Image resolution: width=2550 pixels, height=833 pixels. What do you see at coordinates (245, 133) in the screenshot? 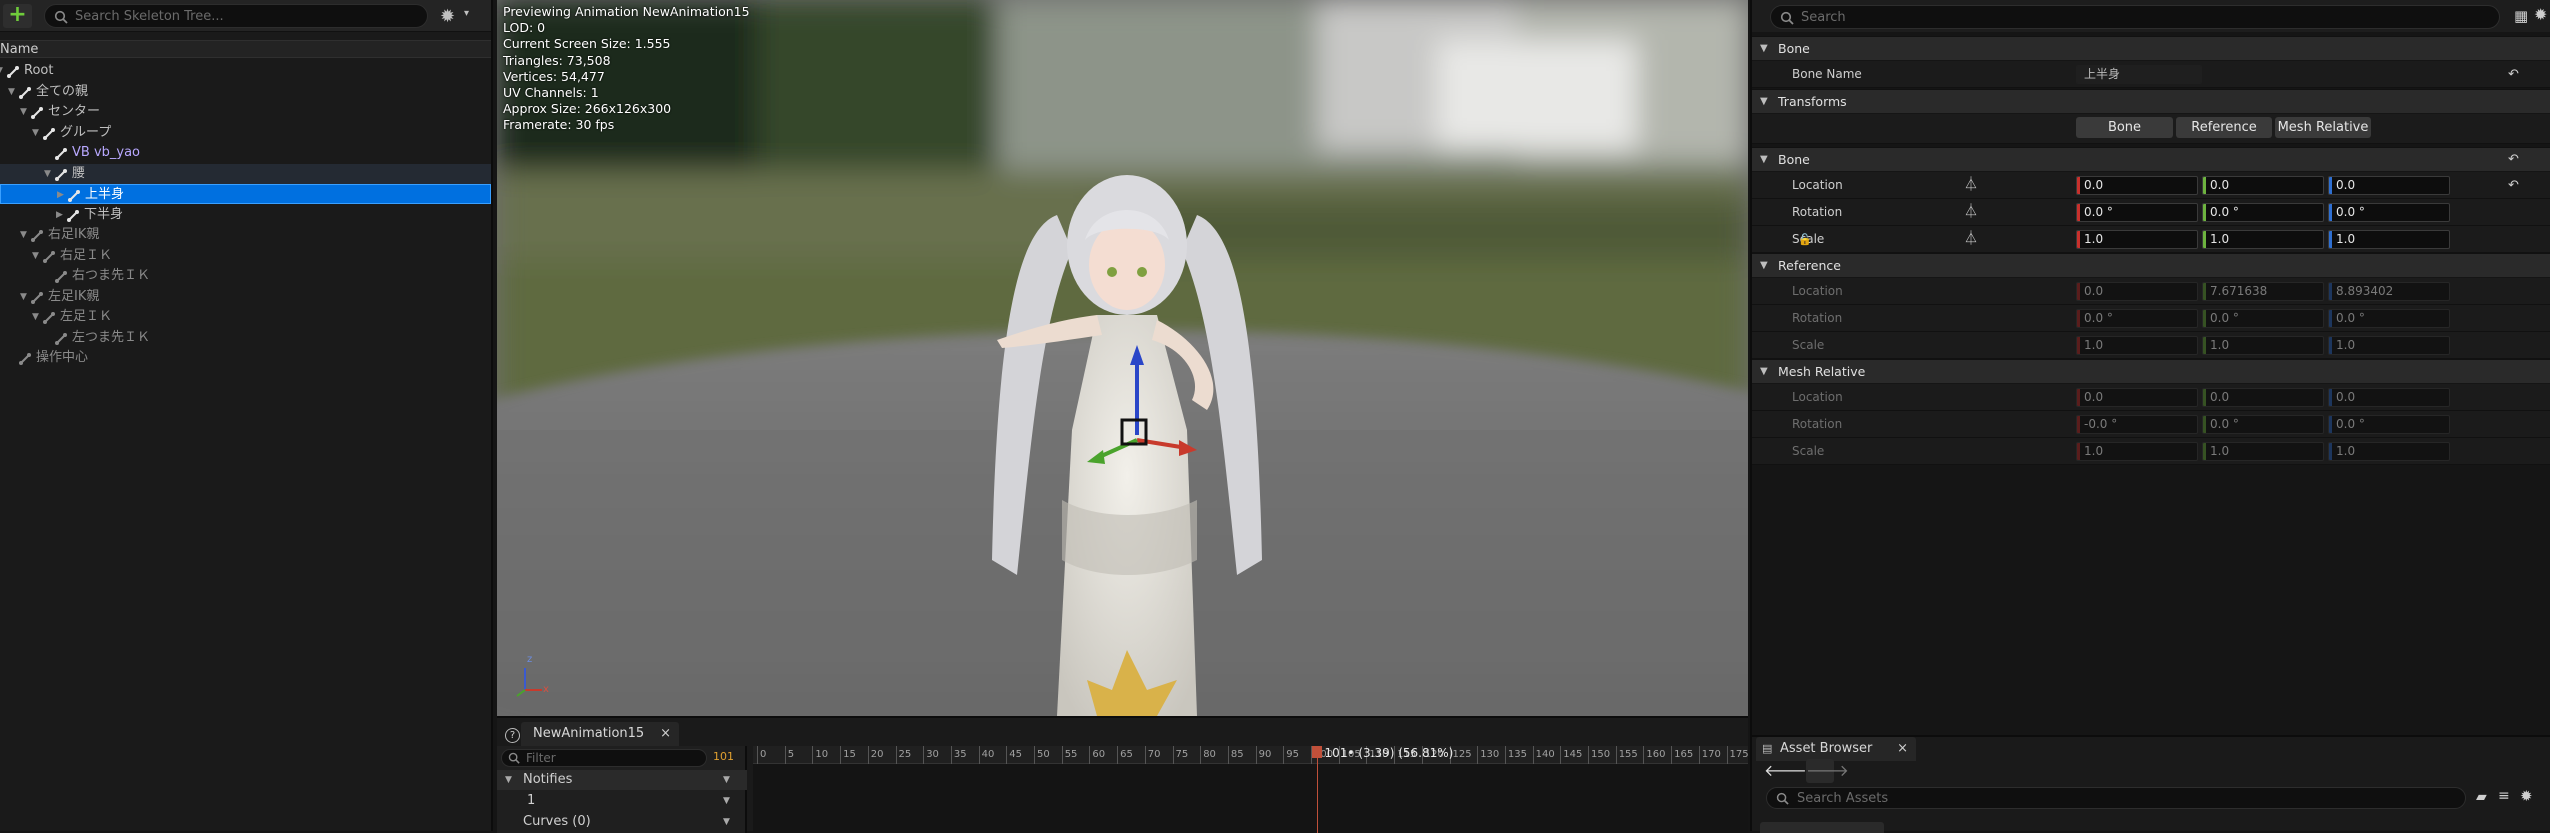
I see `bone-row: ▼ グループ` at bounding box center [245, 133].